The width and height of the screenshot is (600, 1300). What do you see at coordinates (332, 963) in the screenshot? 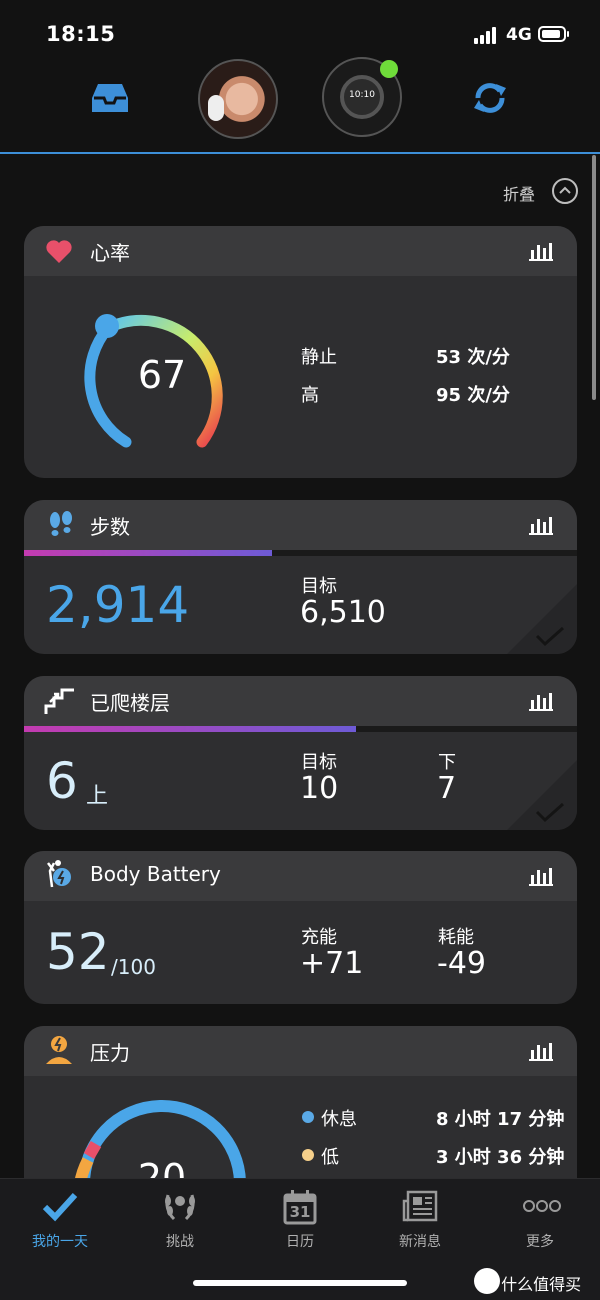
I see `charged-value: +71` at bounding box center [332, 963].